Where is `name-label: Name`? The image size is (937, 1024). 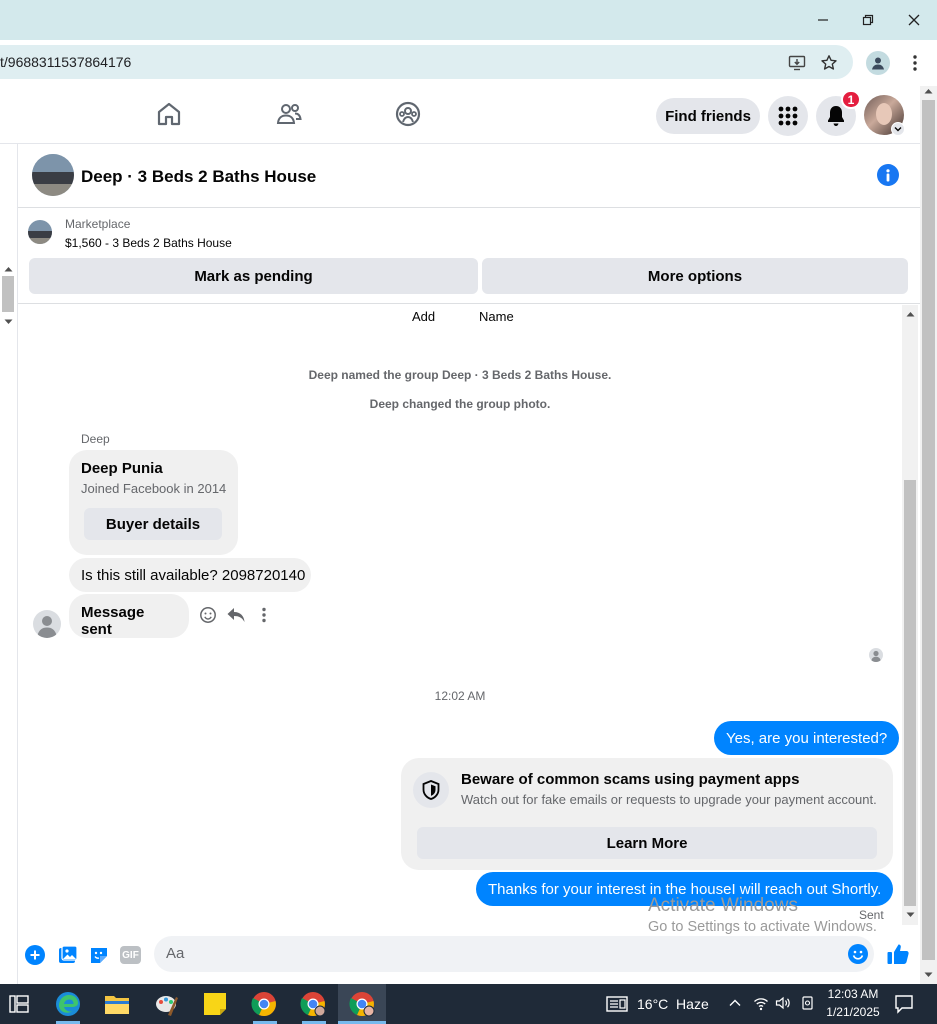 name-label: Name is located at coordinates (496, 316).